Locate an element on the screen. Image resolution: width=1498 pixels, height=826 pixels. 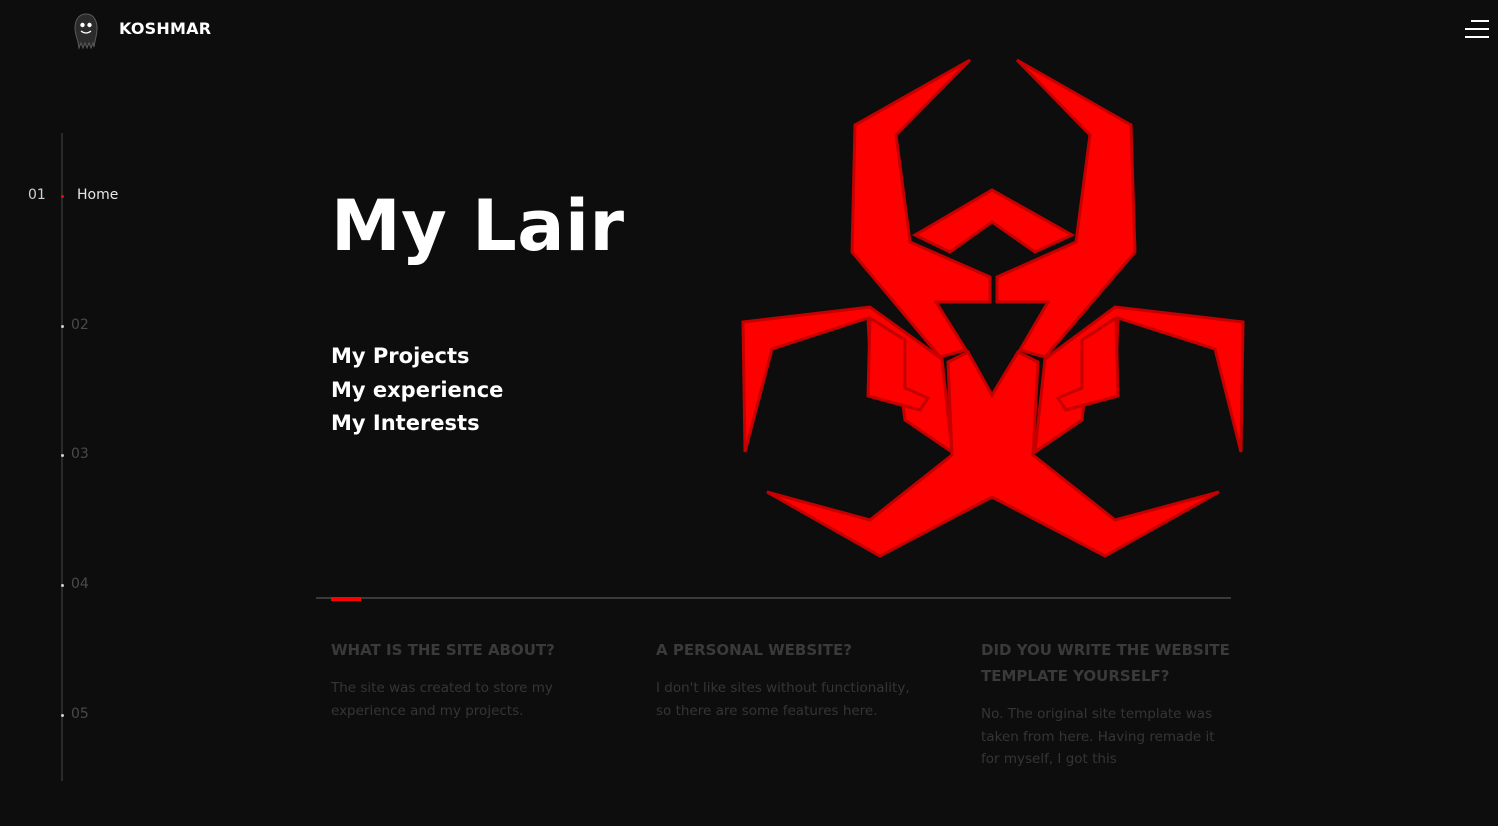
side-nav-number: 05 is located at coordinates (80, 714).